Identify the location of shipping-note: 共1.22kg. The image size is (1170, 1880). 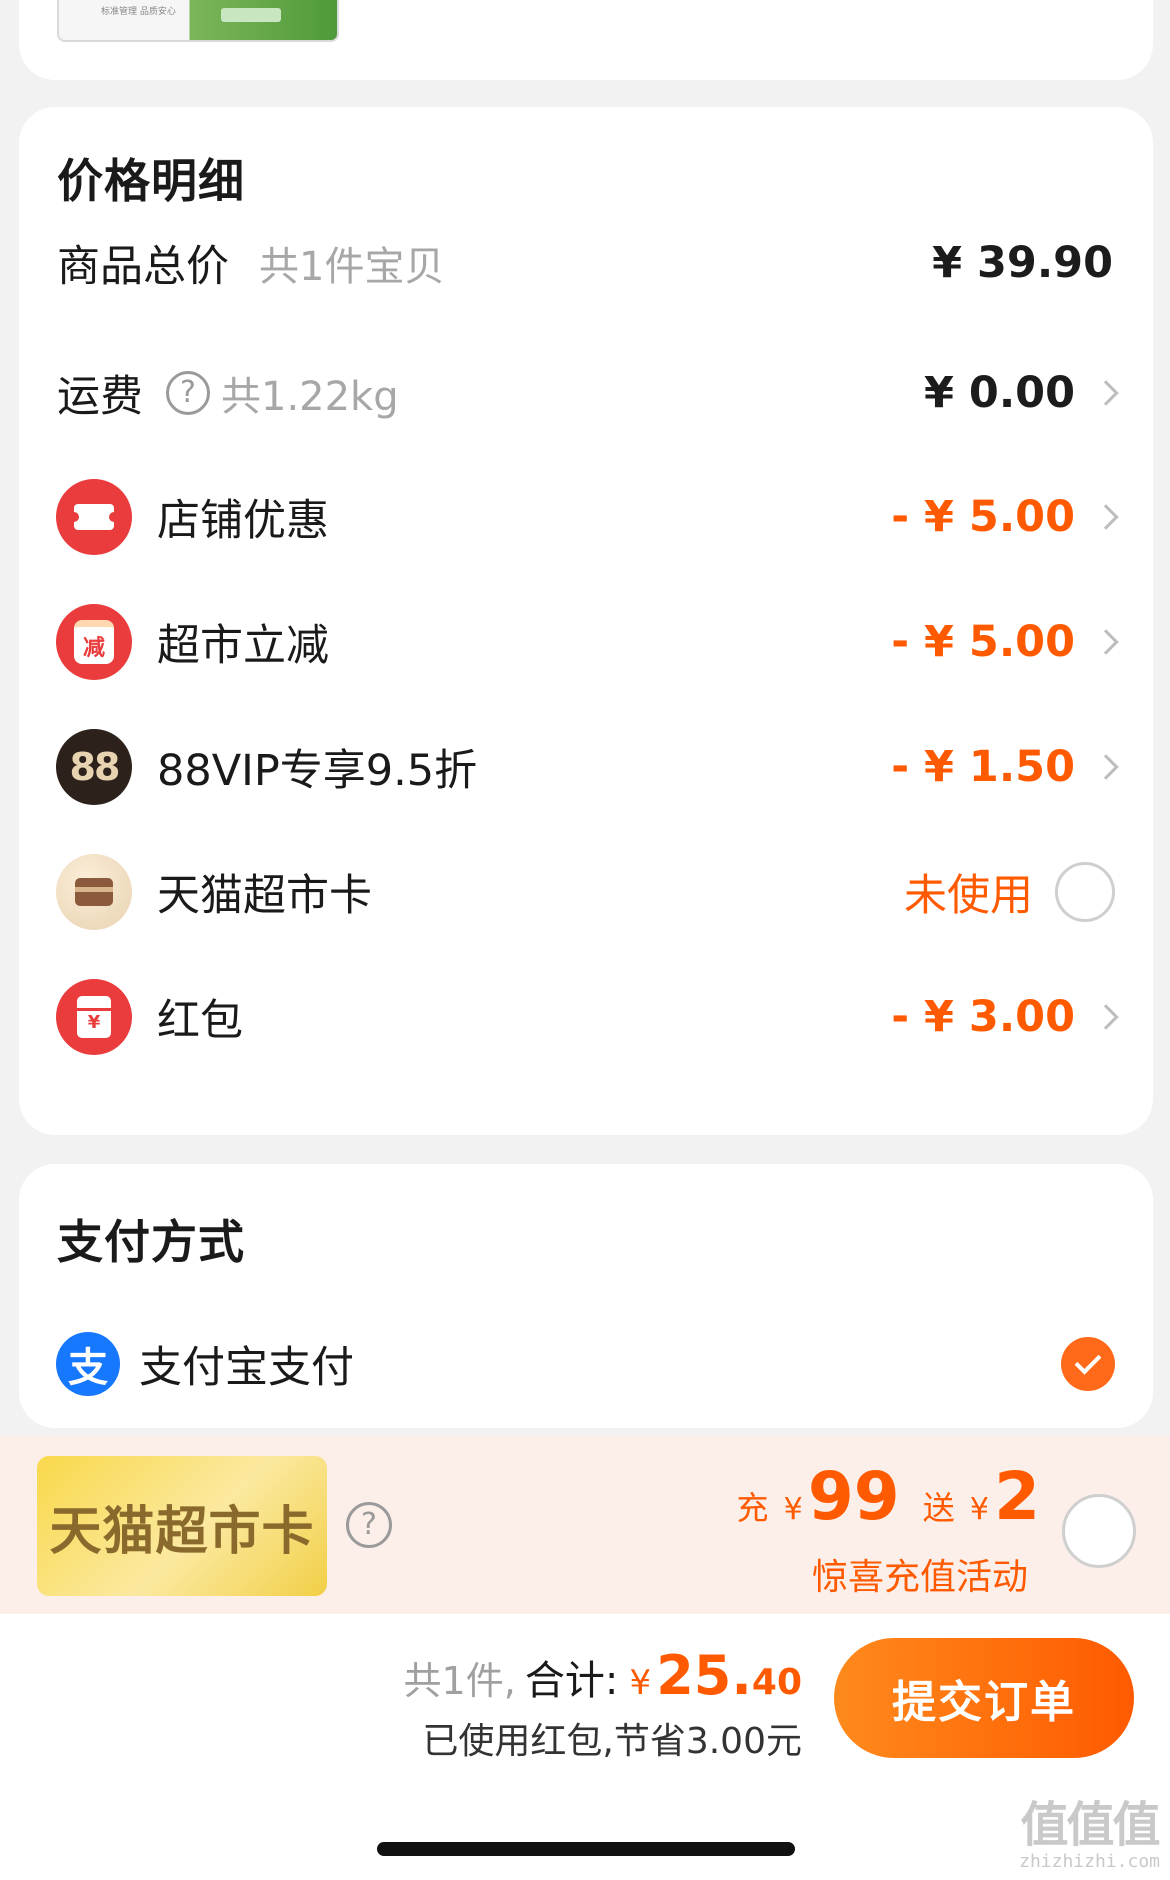
(310, 397).